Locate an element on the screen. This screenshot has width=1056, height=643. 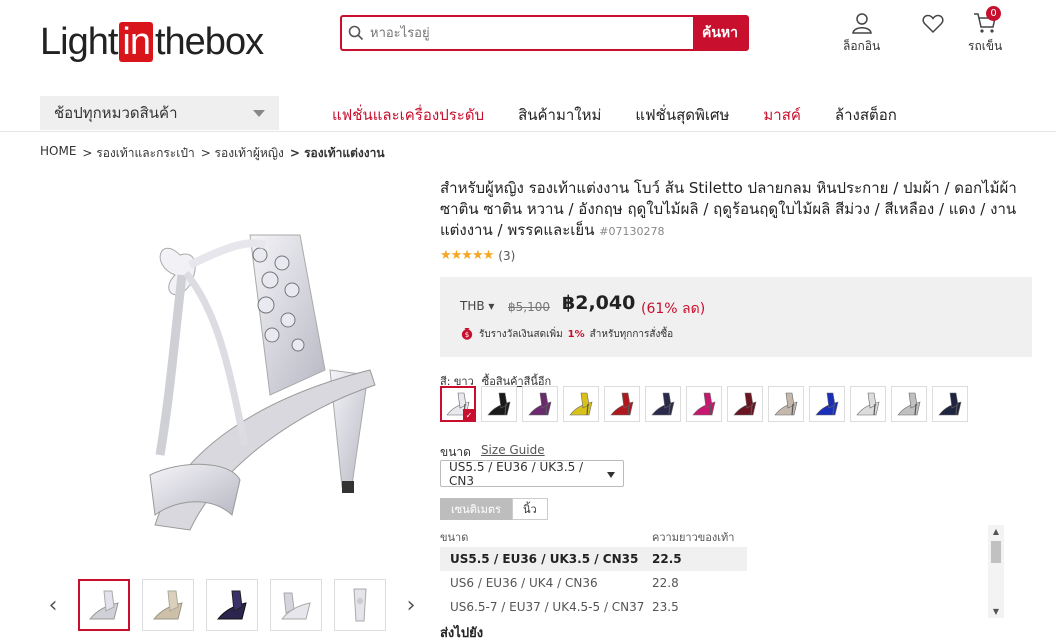
discount-label: (61% ลด) is located at coordinates (673, 309).